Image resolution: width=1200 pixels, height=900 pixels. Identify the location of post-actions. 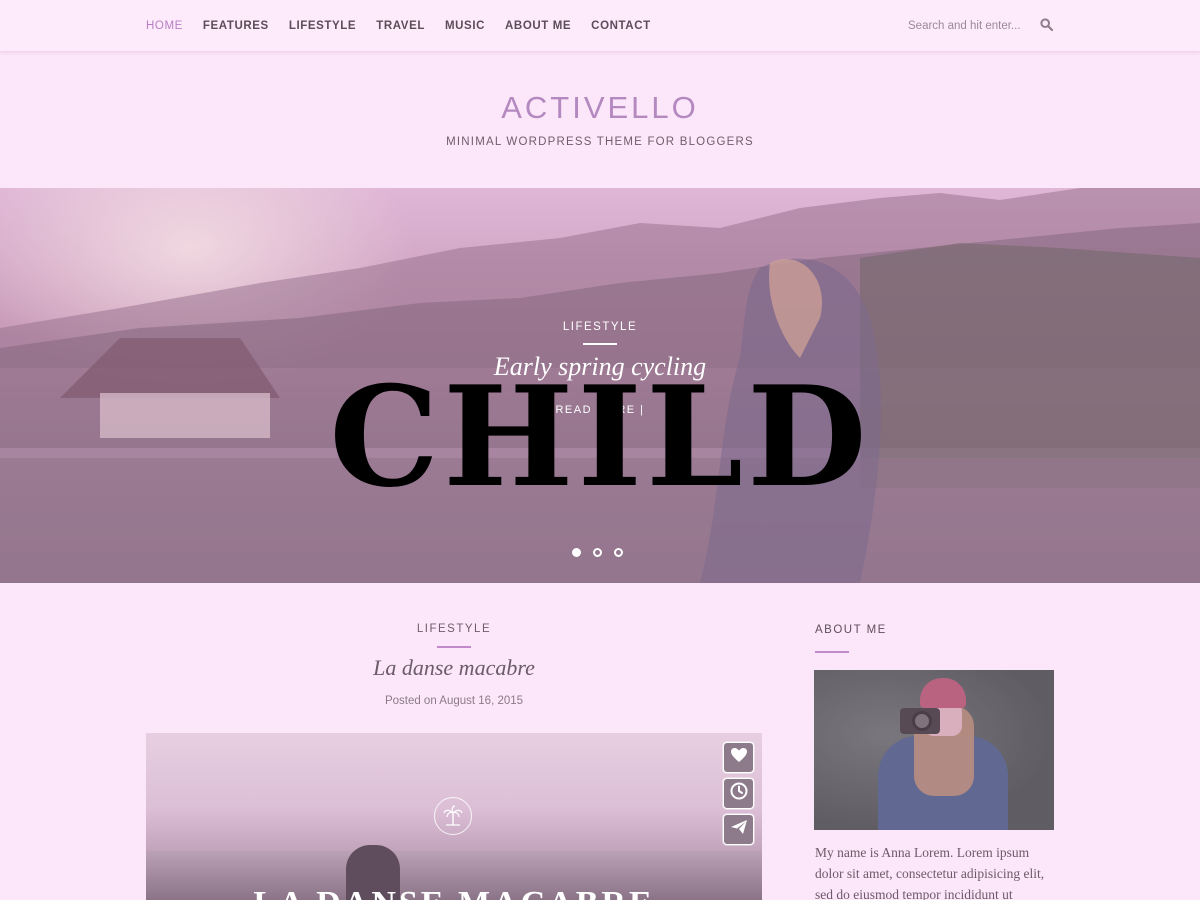
(738, 793).